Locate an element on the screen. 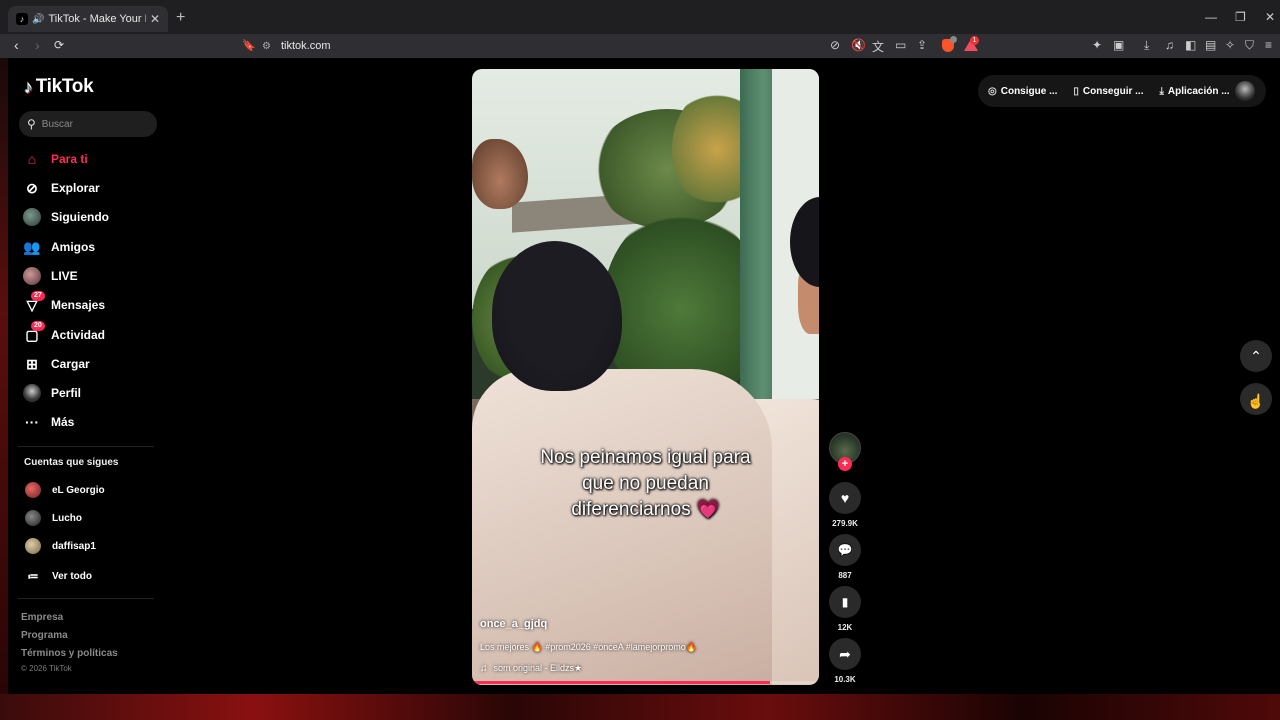  shields-badge is located at coordinates (953, 39).